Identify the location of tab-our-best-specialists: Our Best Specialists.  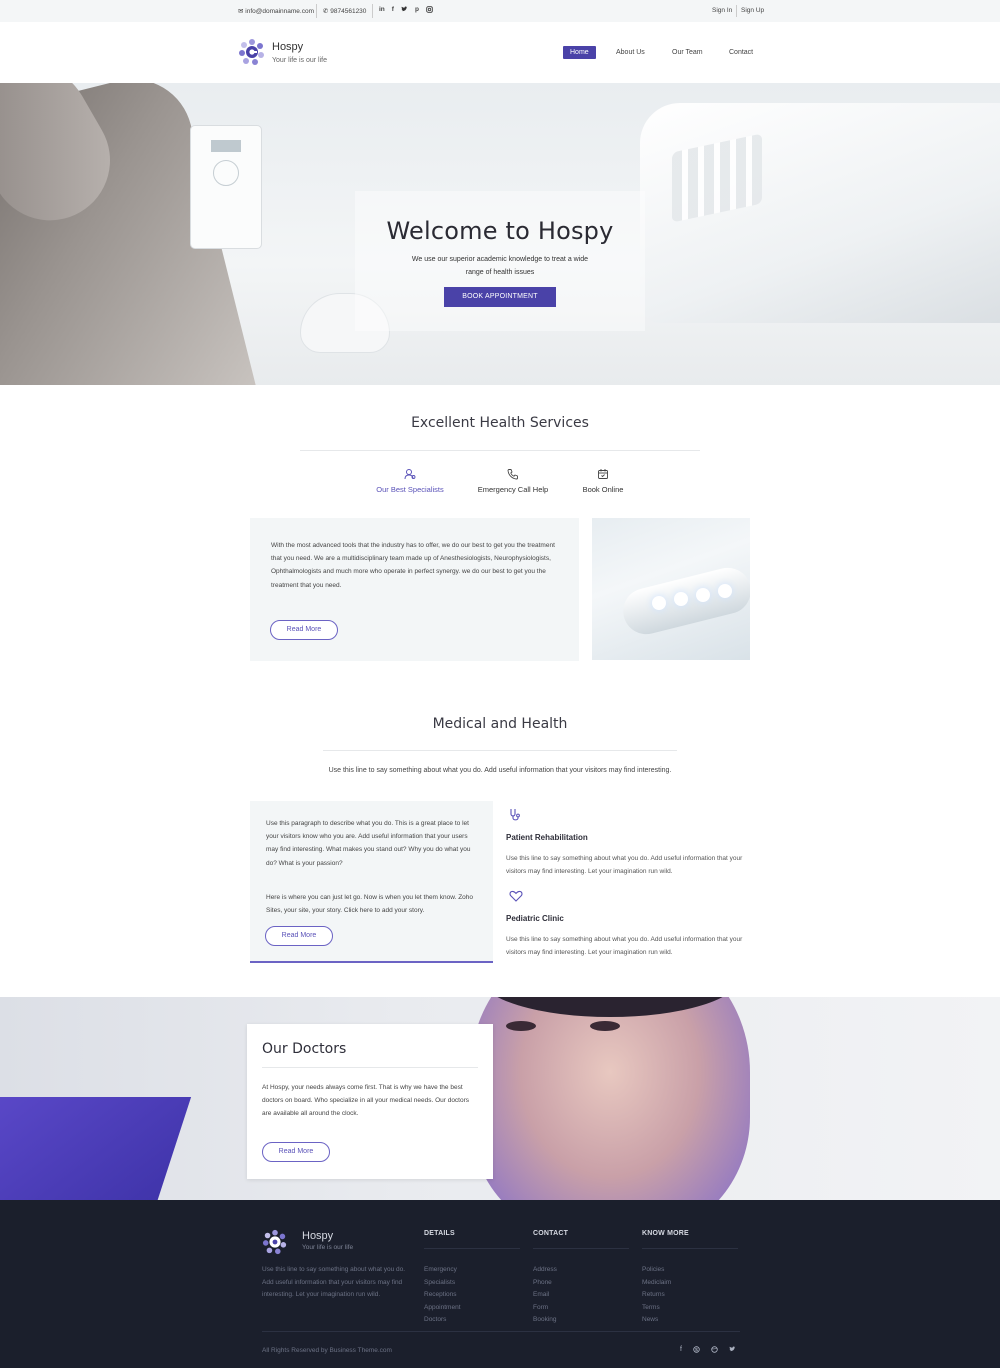
(410, 481).